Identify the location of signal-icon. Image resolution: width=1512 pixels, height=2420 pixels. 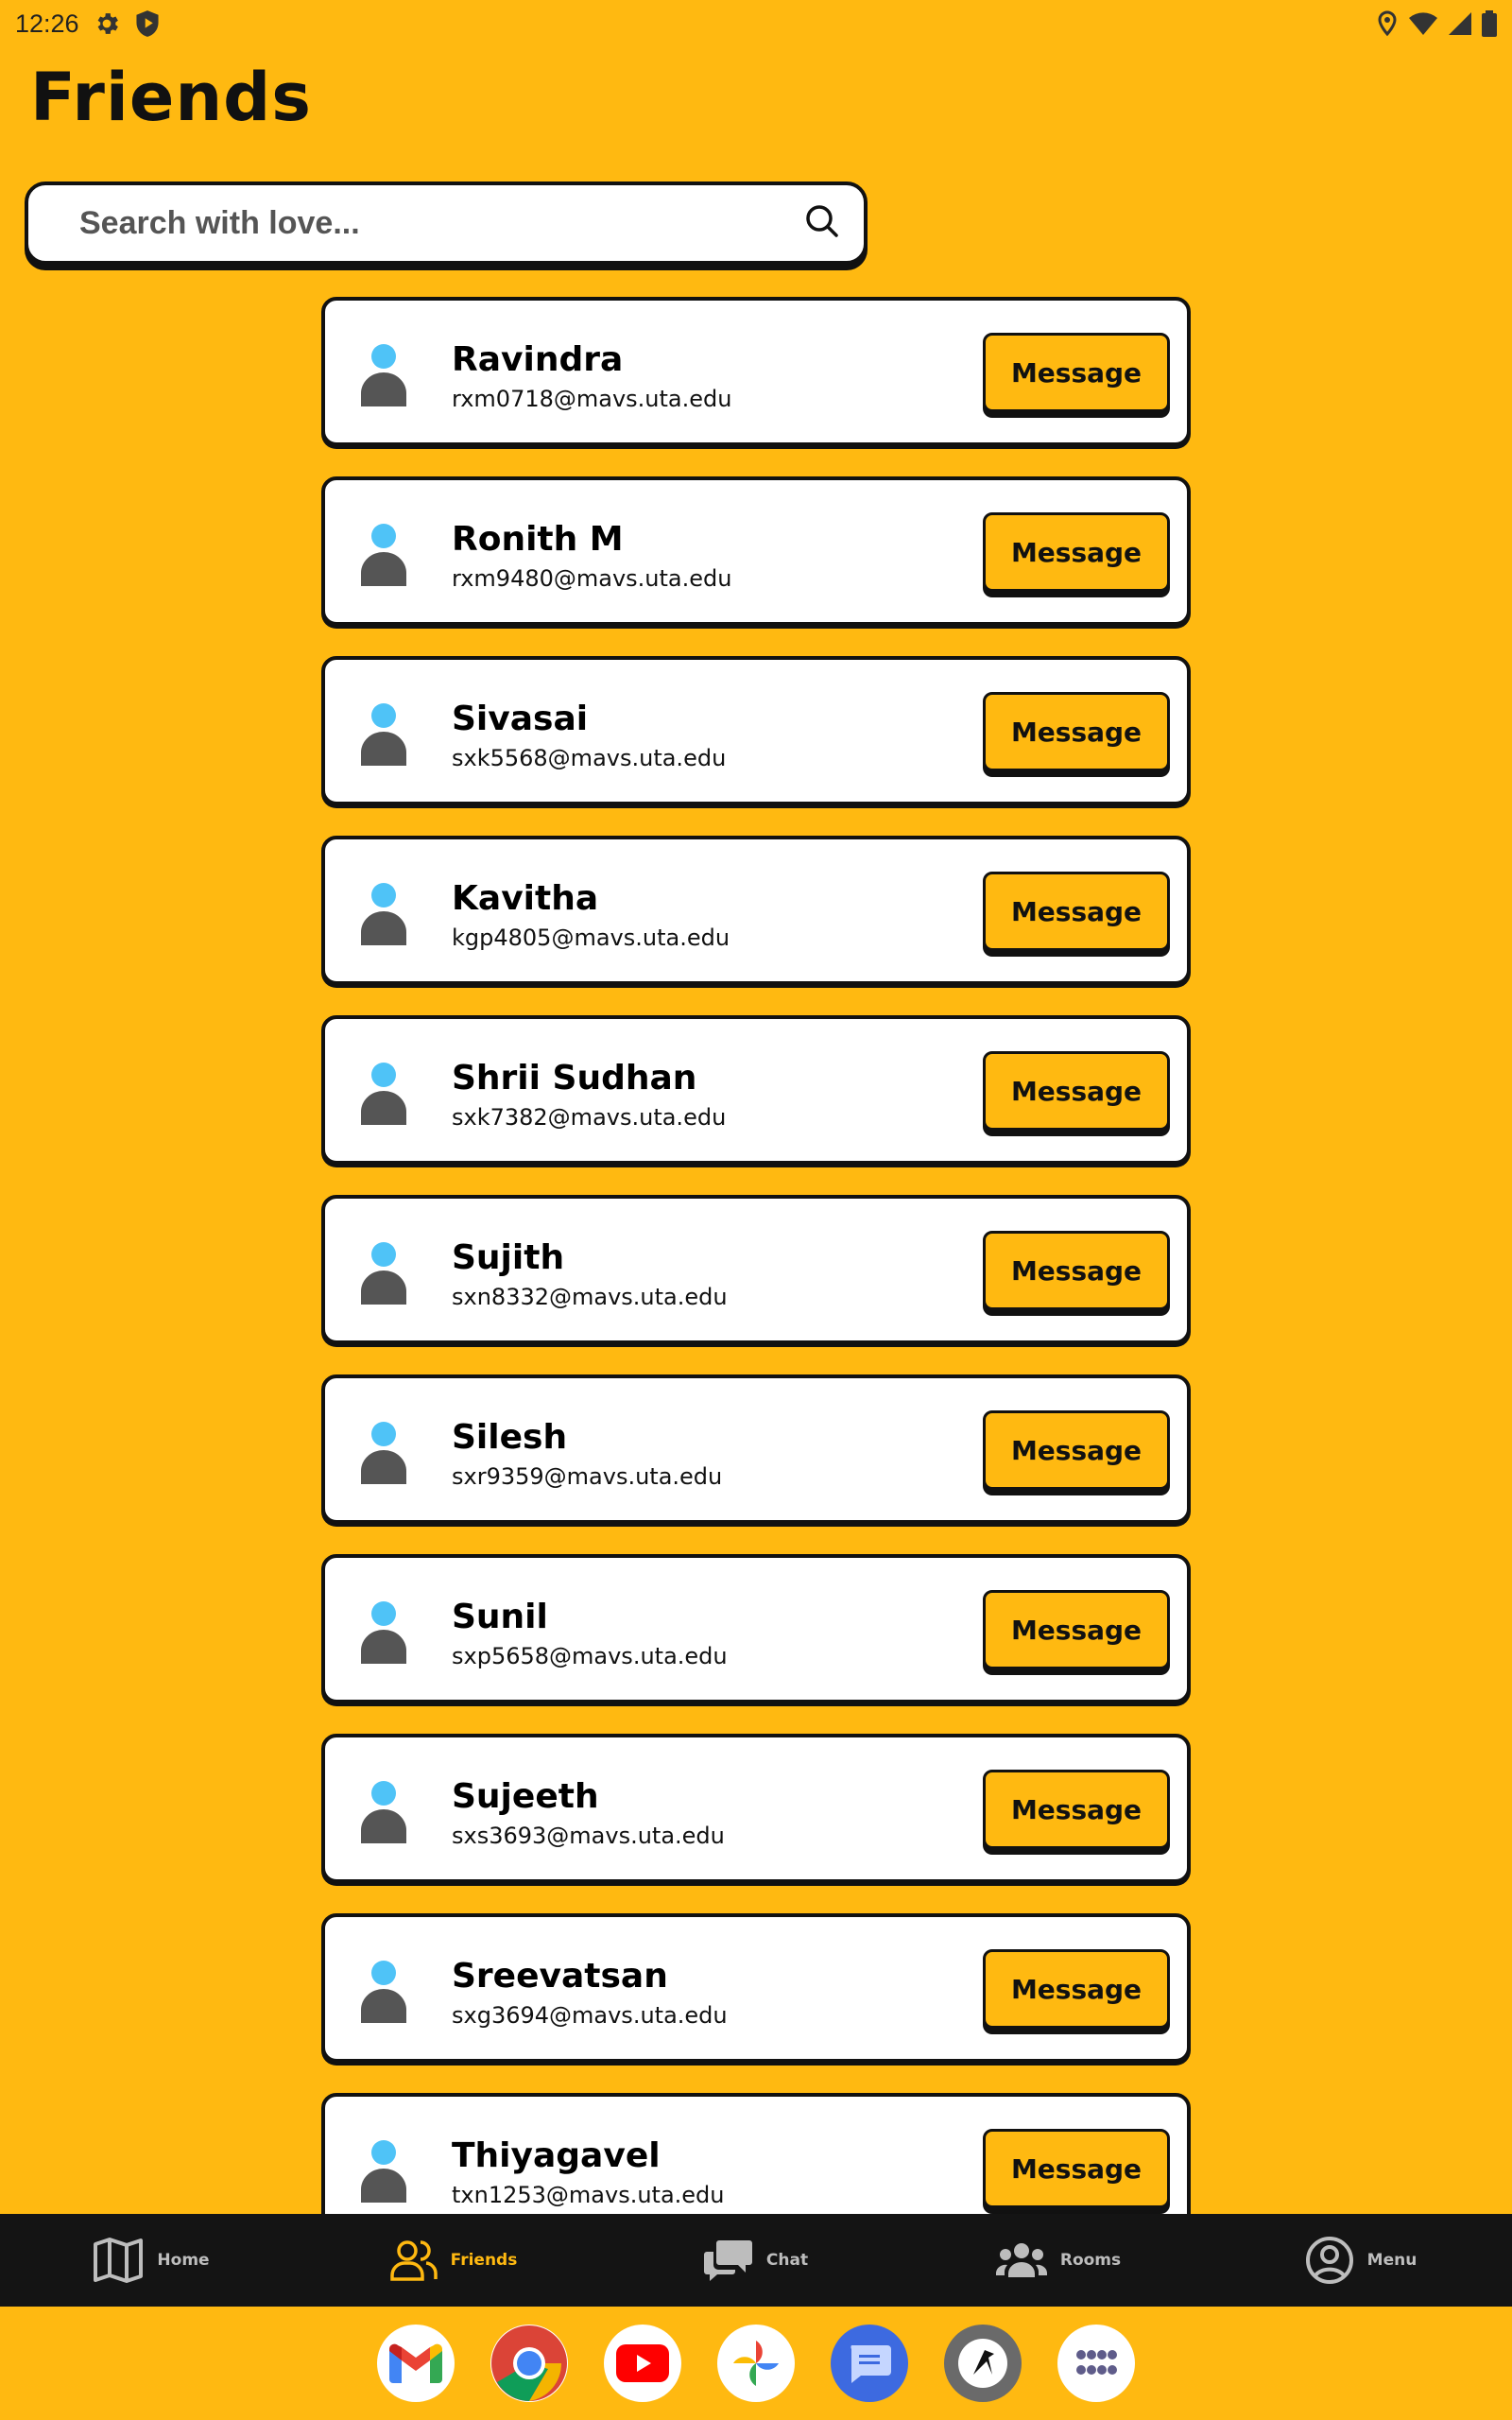
(1460, 24).